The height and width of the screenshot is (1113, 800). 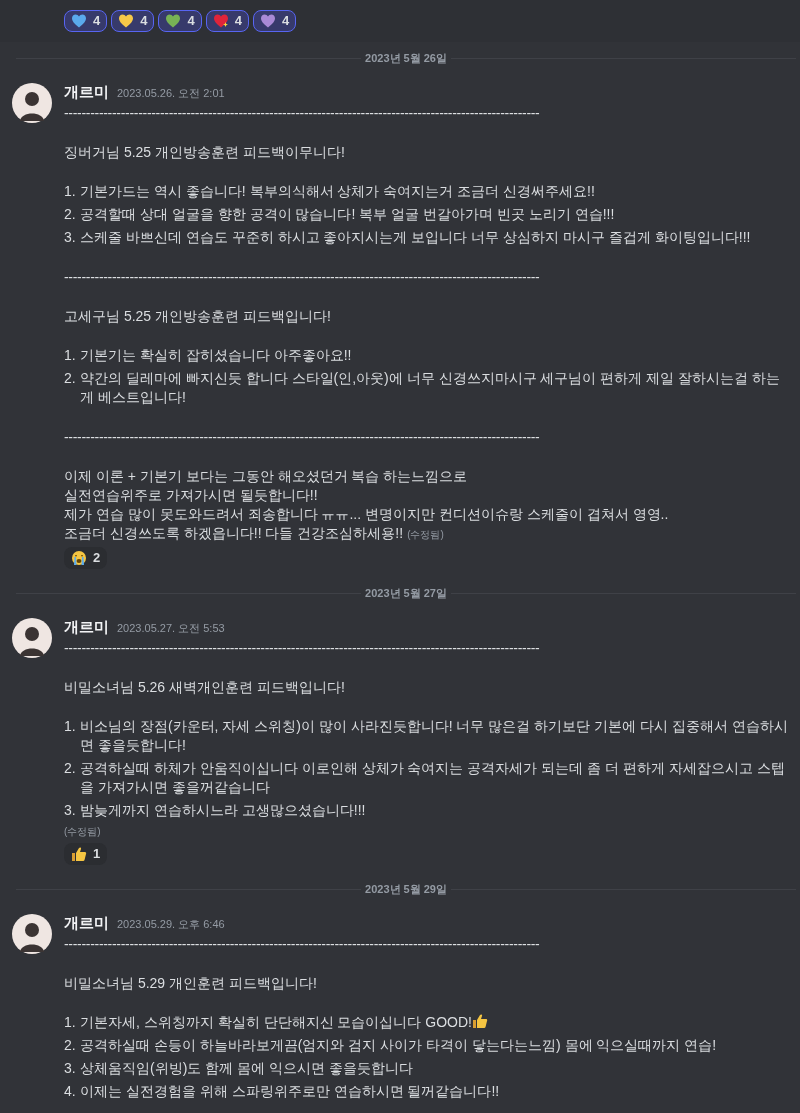 I want to click on list-item-text: 공격하실때 손등이 하늘바라보게끔(엄지와 검지 사이가 타격이 닿는다는느낌) 몸에 익으실때까지 연습!, so click(x=398, y=1045).